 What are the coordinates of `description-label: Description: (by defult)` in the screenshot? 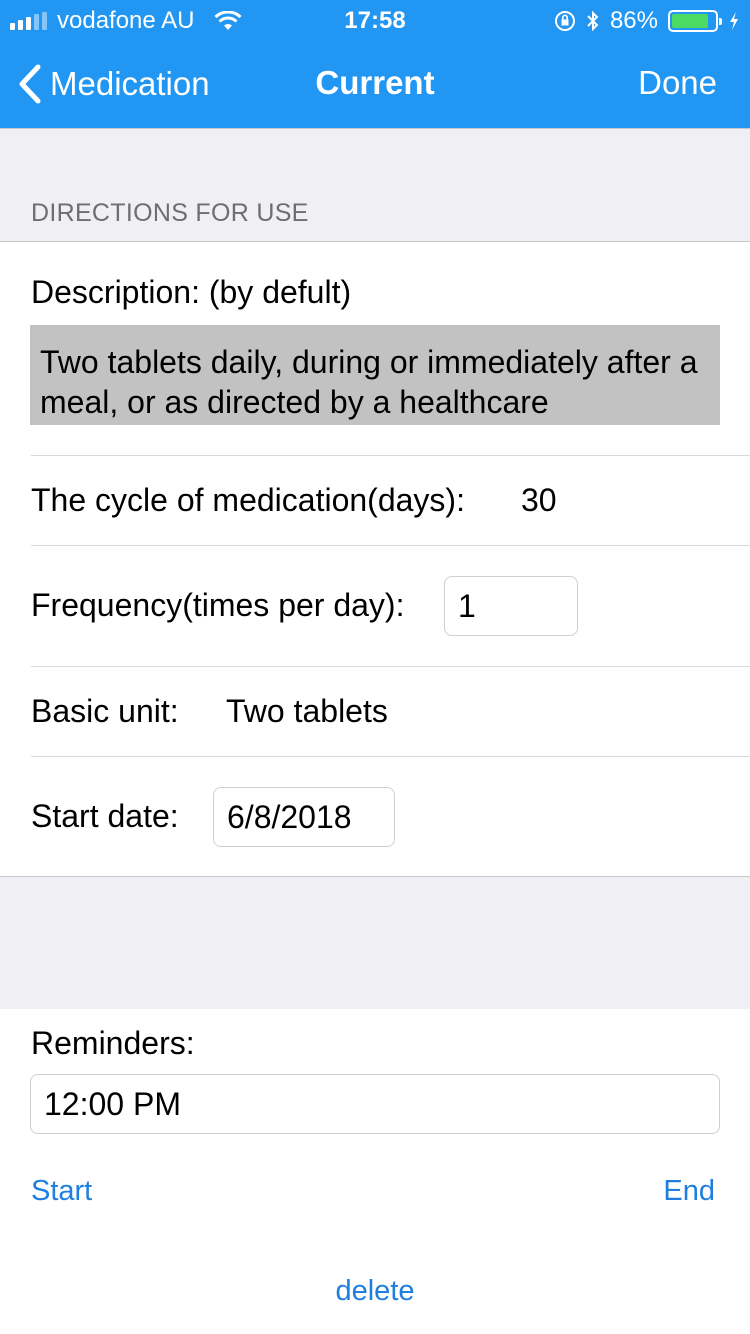 It's located at (191, 292).